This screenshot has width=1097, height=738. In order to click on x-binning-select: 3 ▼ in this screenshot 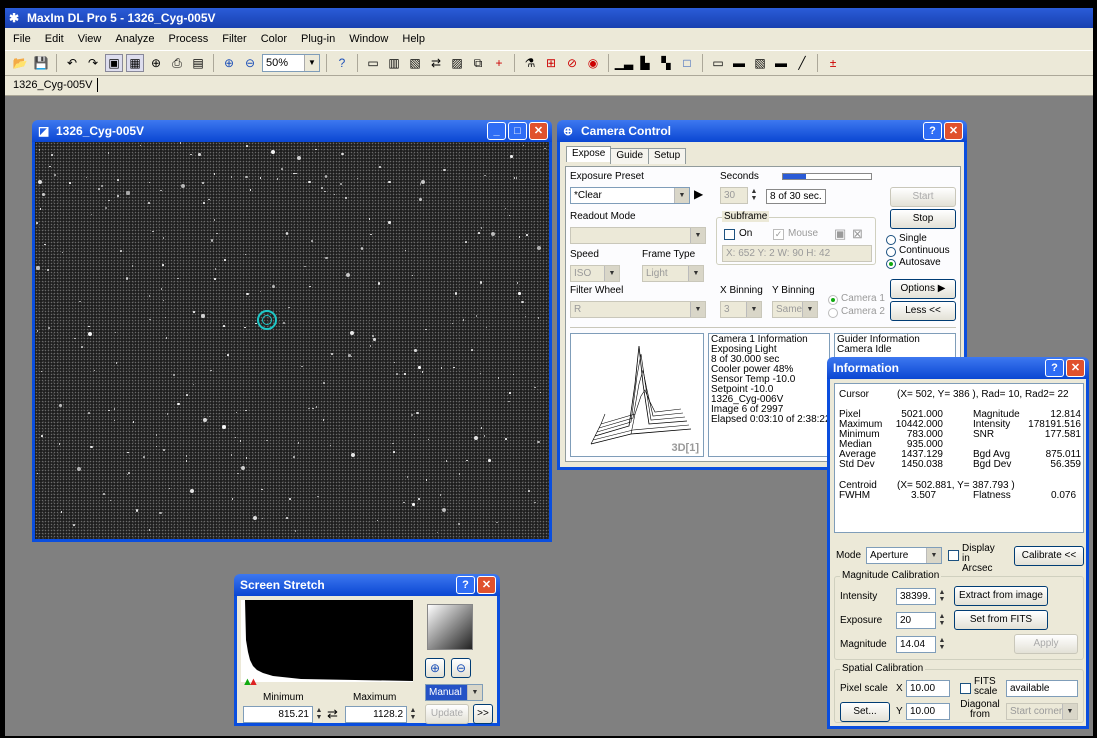, I will do `click(741, 309)`.